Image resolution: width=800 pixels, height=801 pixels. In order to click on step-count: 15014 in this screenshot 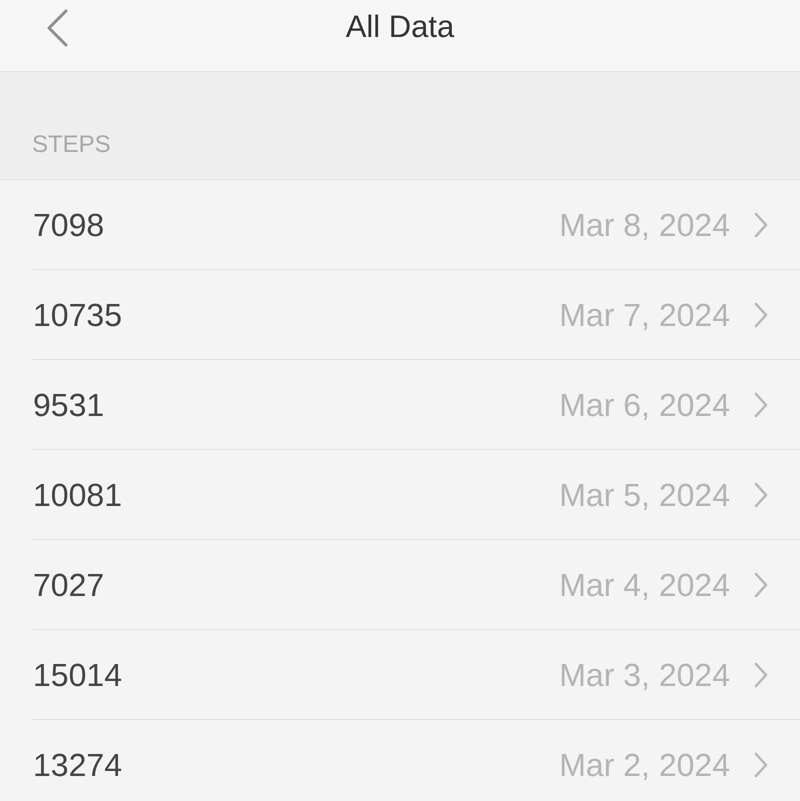, I will do `click(78, 675)`.